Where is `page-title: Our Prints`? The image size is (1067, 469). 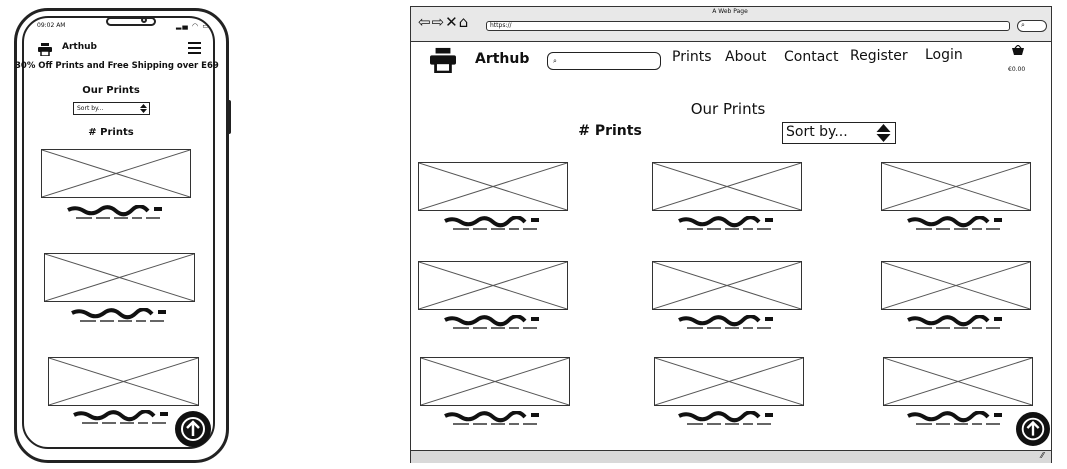 page-title: Our Prints is located at coordinates (728, 109).